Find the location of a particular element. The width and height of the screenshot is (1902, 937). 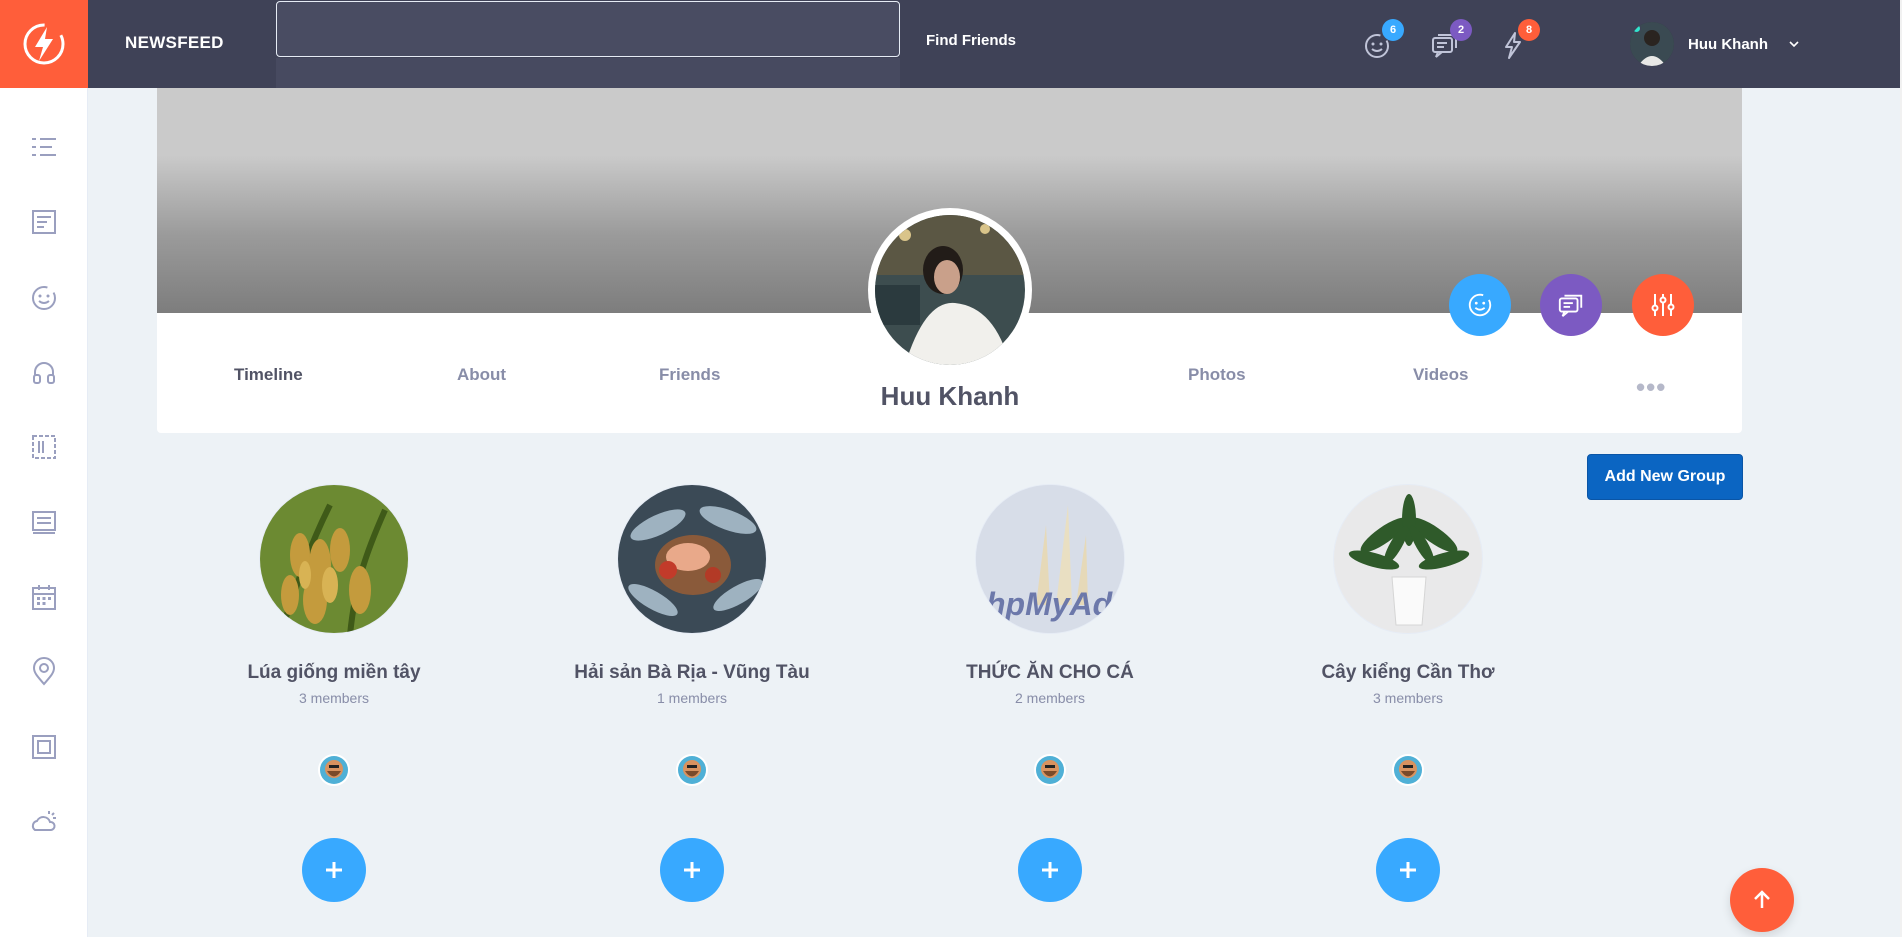

music-headphones-icon is located at coordinates (44, 372).